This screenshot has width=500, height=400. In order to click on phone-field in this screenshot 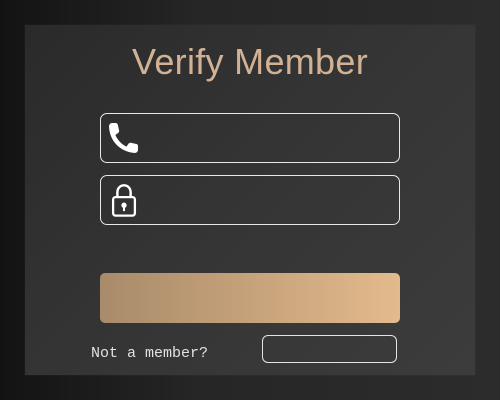, I will do `click(250, 138)`.